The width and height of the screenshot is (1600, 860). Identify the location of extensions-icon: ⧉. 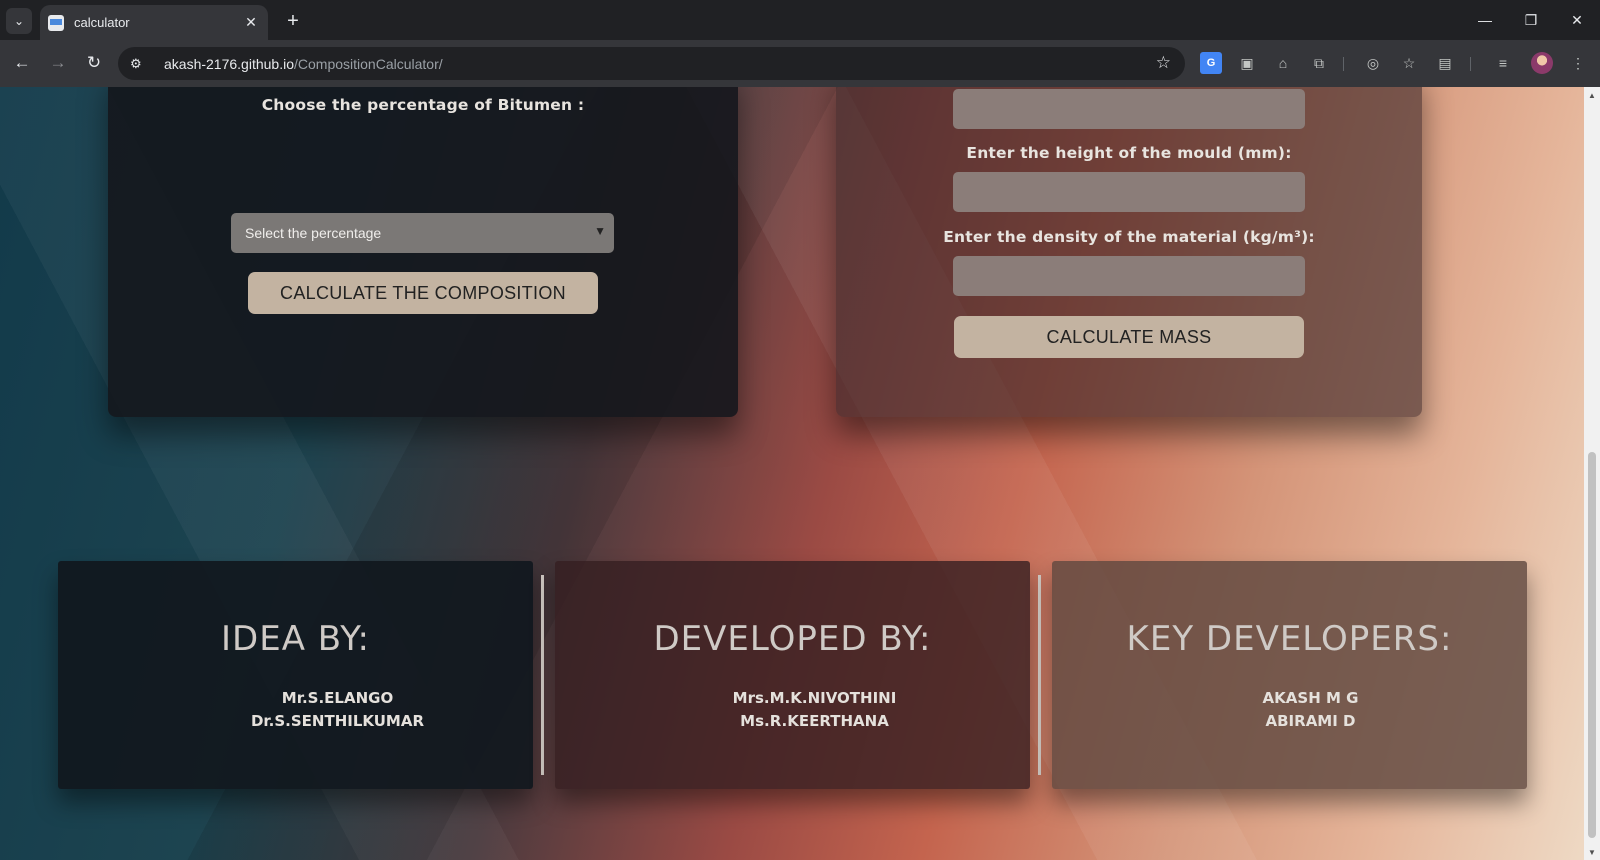
(1319, 63).